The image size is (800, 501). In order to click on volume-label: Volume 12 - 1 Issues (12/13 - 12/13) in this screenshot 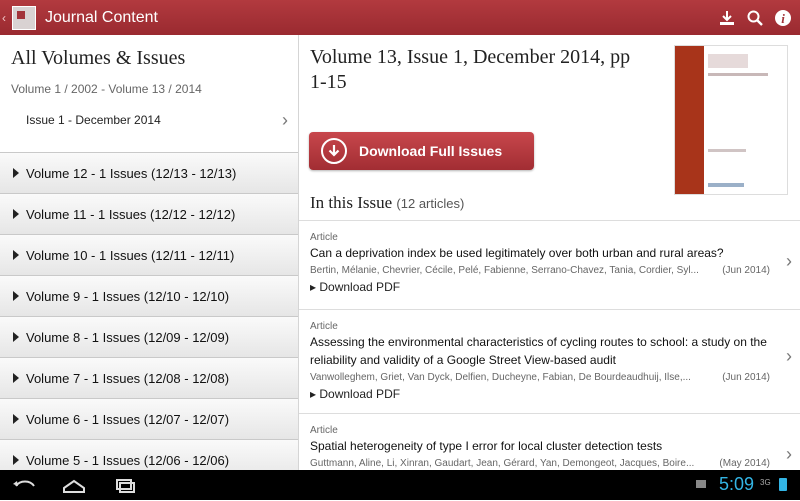, I will do `click(131, 173)`.